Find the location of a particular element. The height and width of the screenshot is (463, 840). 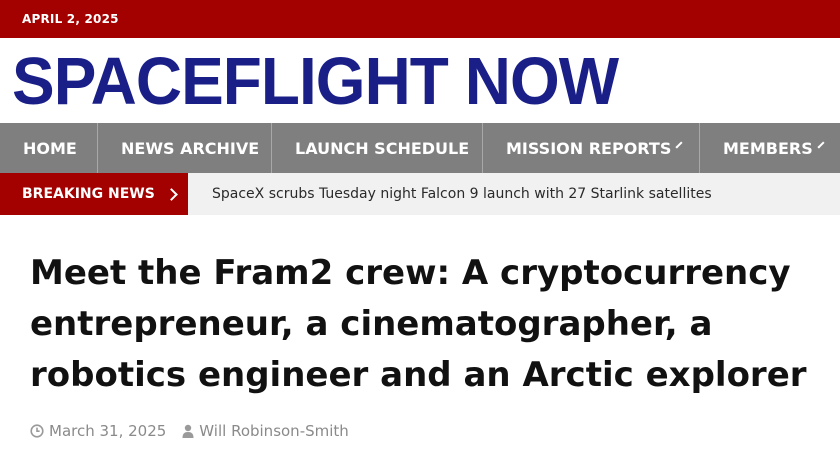

article-date: March 31, 2025 is located at coordinates (98, 431).